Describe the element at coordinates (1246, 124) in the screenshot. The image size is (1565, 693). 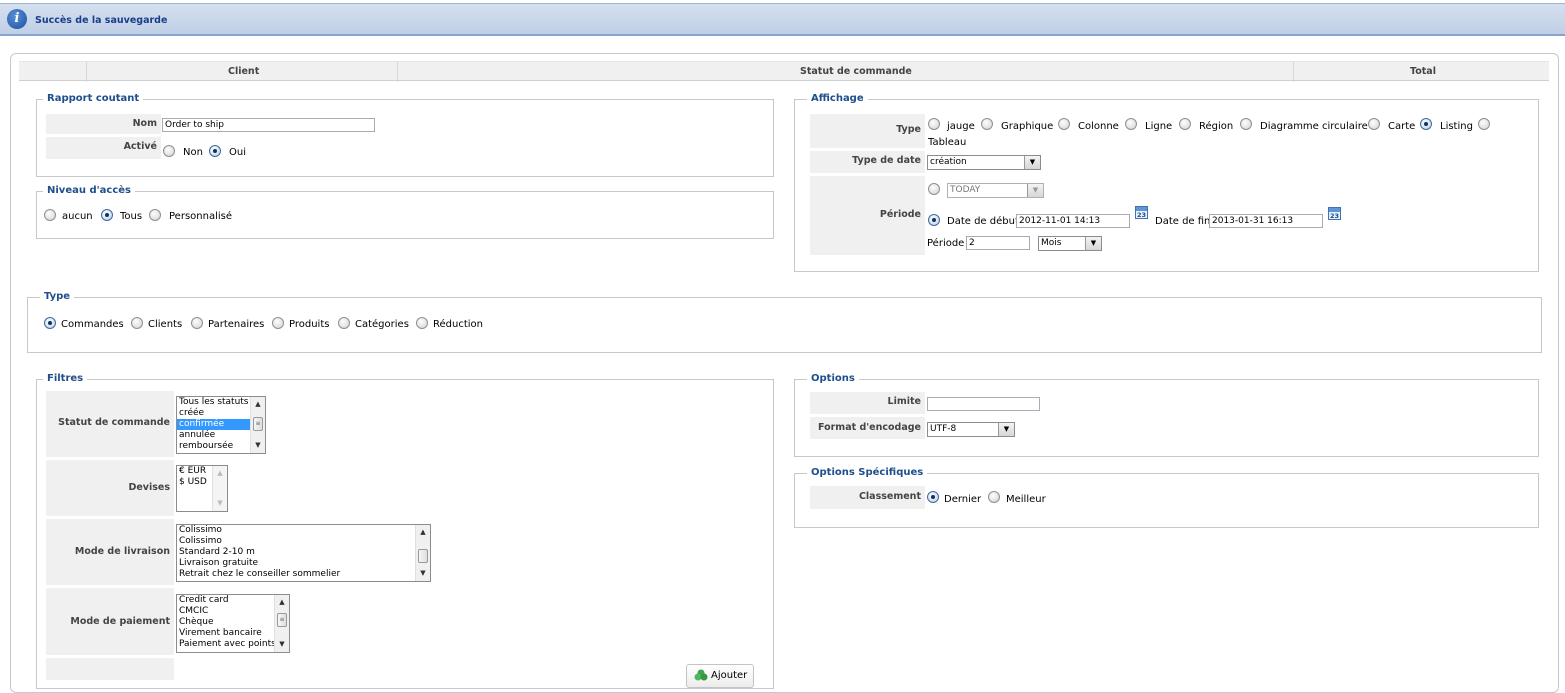
I see `type-diagramme-radio` at that location.